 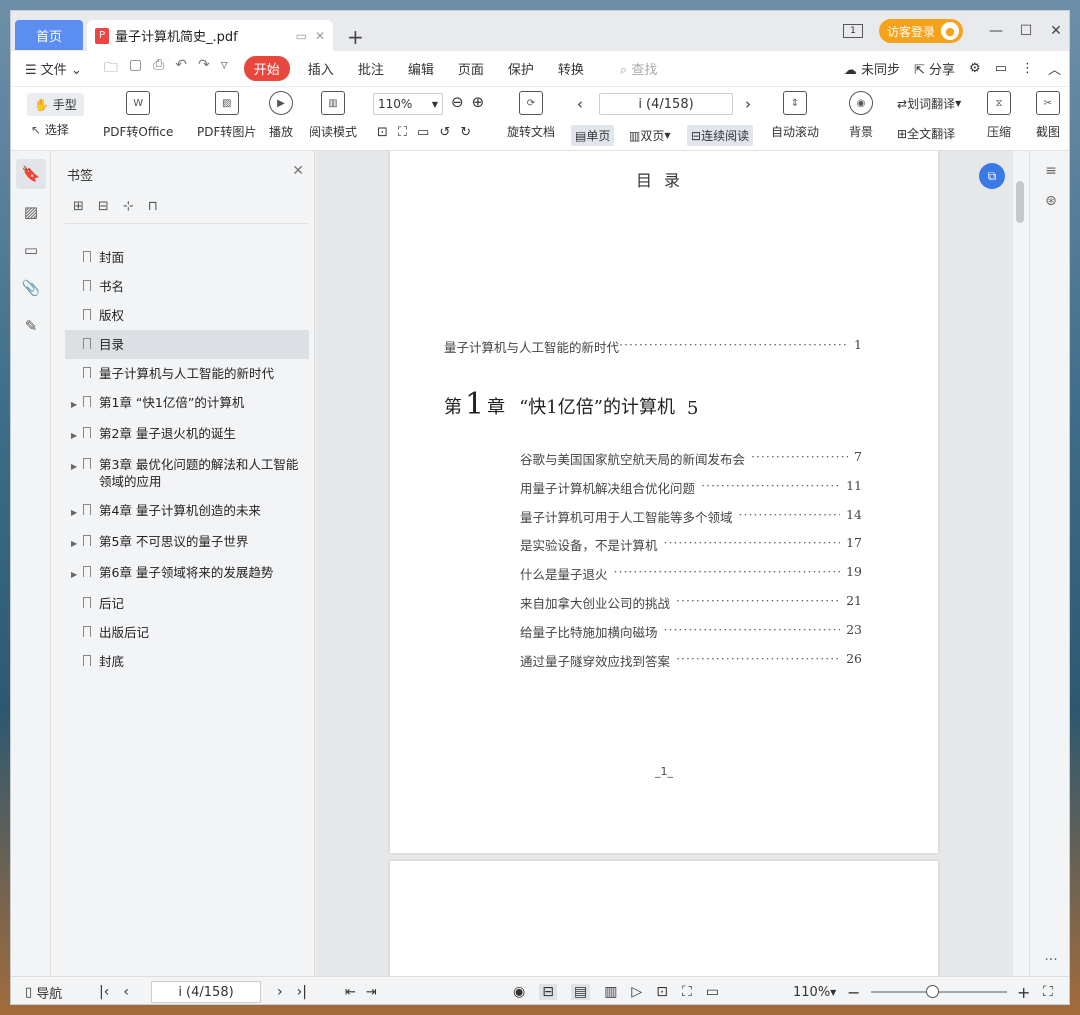 I want to click on bookmark-item: 后记, so click(x=187, y=603).